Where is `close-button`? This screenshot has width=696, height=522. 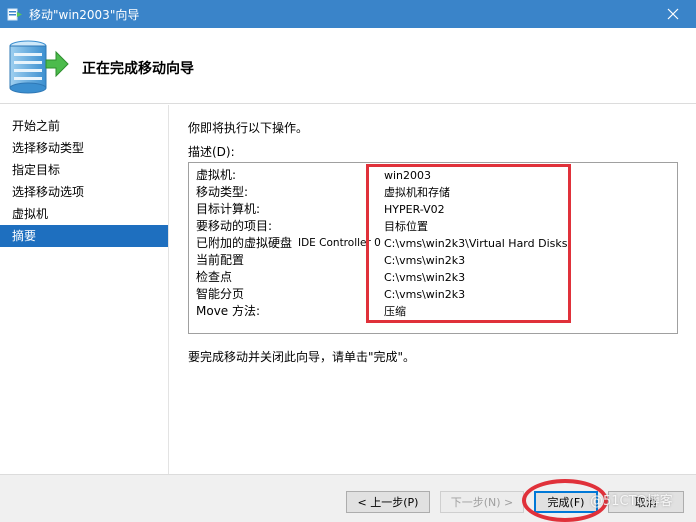
close-button is located at coordinates (673, 14).